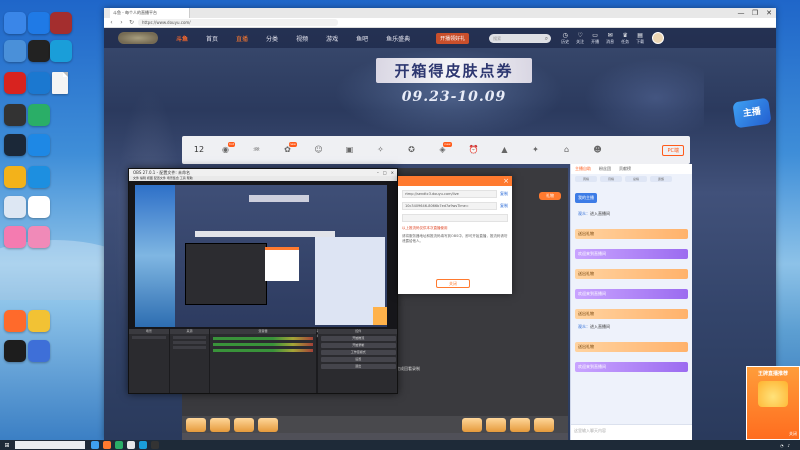 This screenshot has height=450, width=800. I want to click on edge-icon, so click(61, 51).